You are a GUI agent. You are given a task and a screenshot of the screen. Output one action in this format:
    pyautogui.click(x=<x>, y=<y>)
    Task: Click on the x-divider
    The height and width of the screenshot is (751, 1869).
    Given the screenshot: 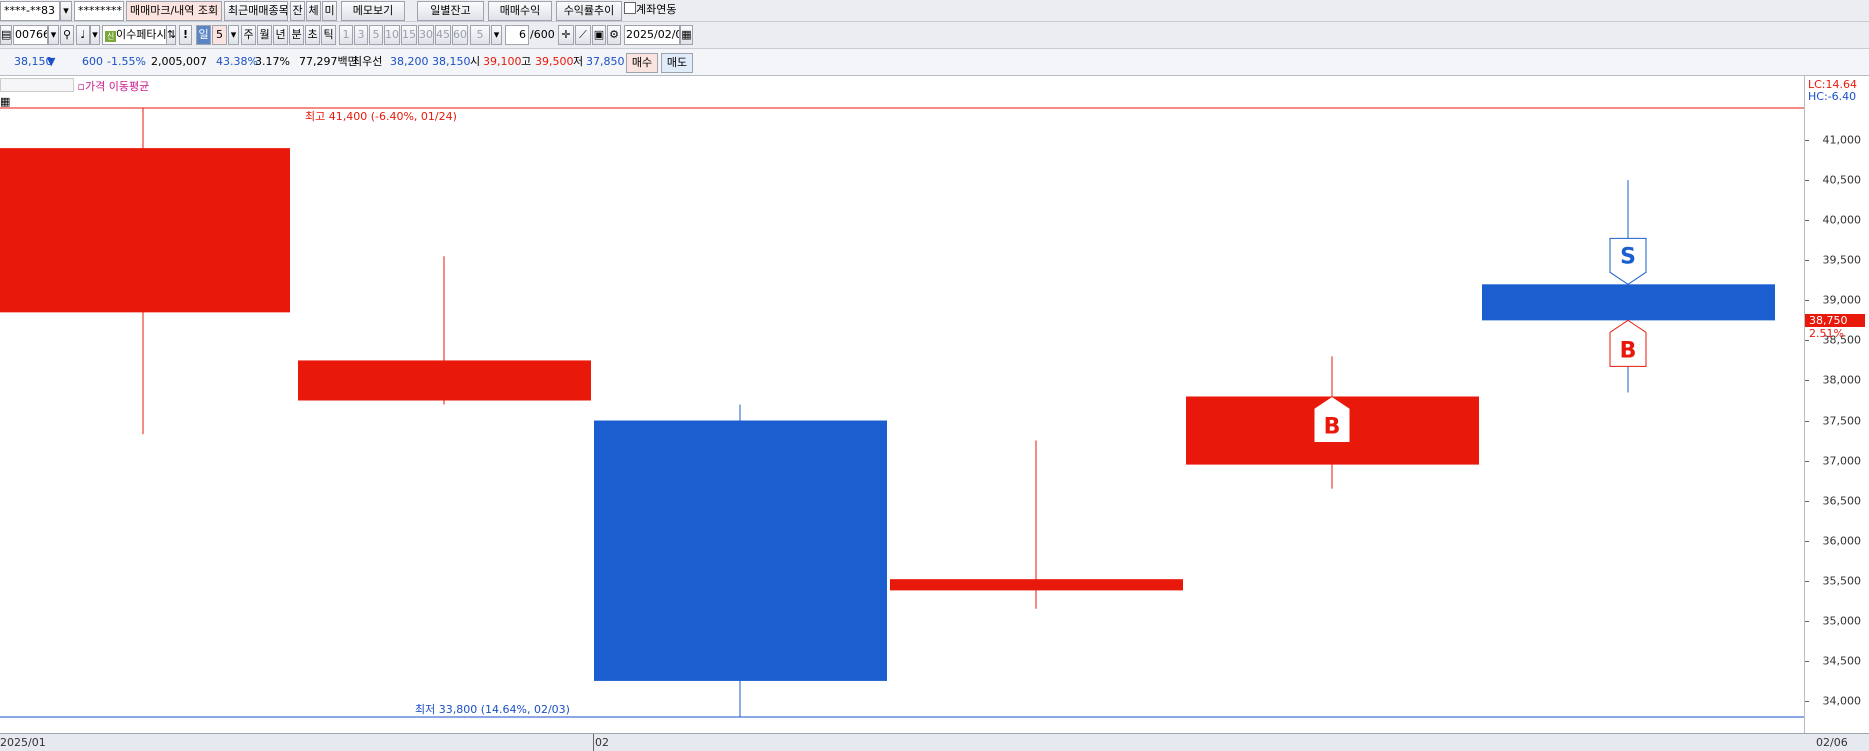 What is the action you would take?
    pyautogui.click(x=593, y=742)
    